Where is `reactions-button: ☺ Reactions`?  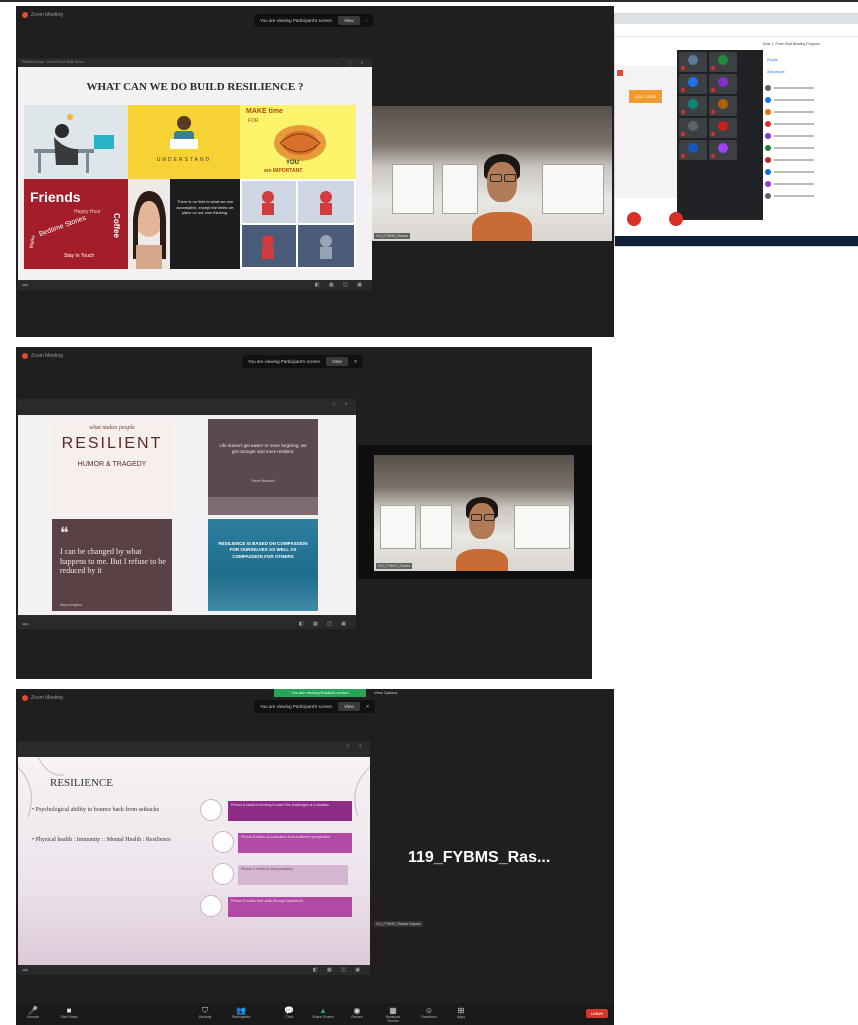
reactions-button: ☺ Reactions is located at coordinates (429, 1012).